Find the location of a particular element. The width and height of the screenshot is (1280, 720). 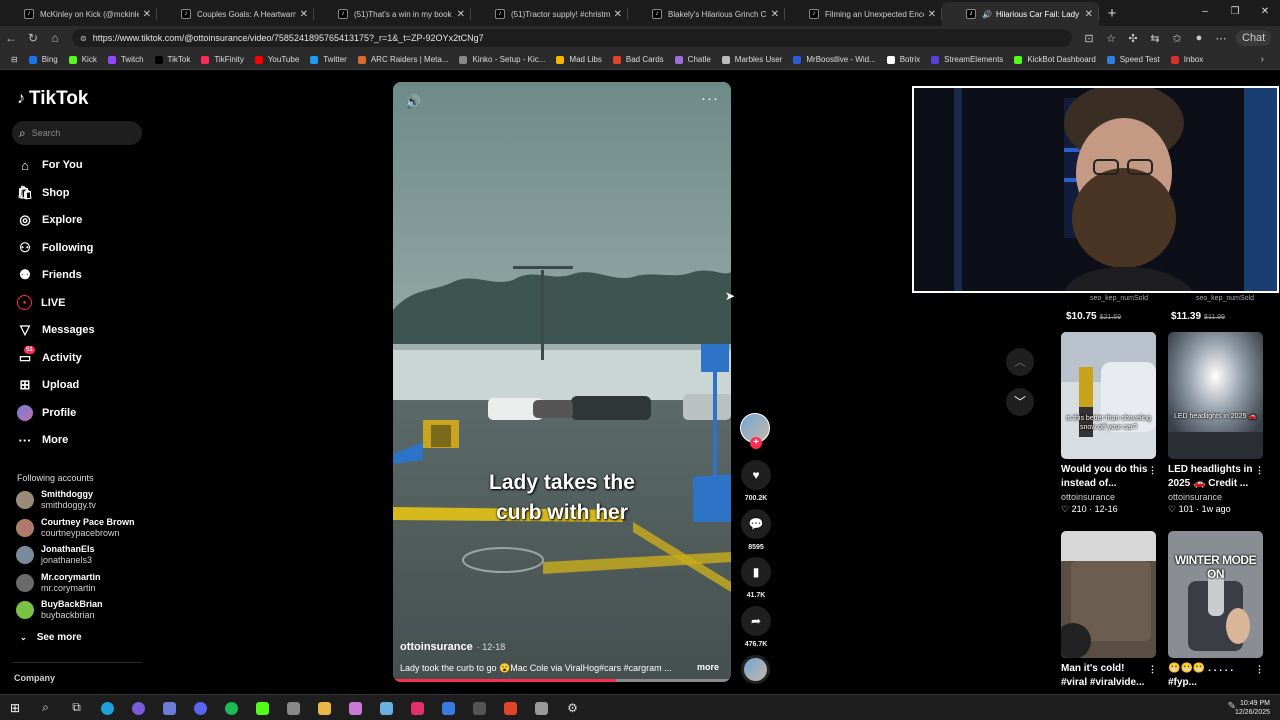

video-progress-bar is located at coordinates (562, 680).